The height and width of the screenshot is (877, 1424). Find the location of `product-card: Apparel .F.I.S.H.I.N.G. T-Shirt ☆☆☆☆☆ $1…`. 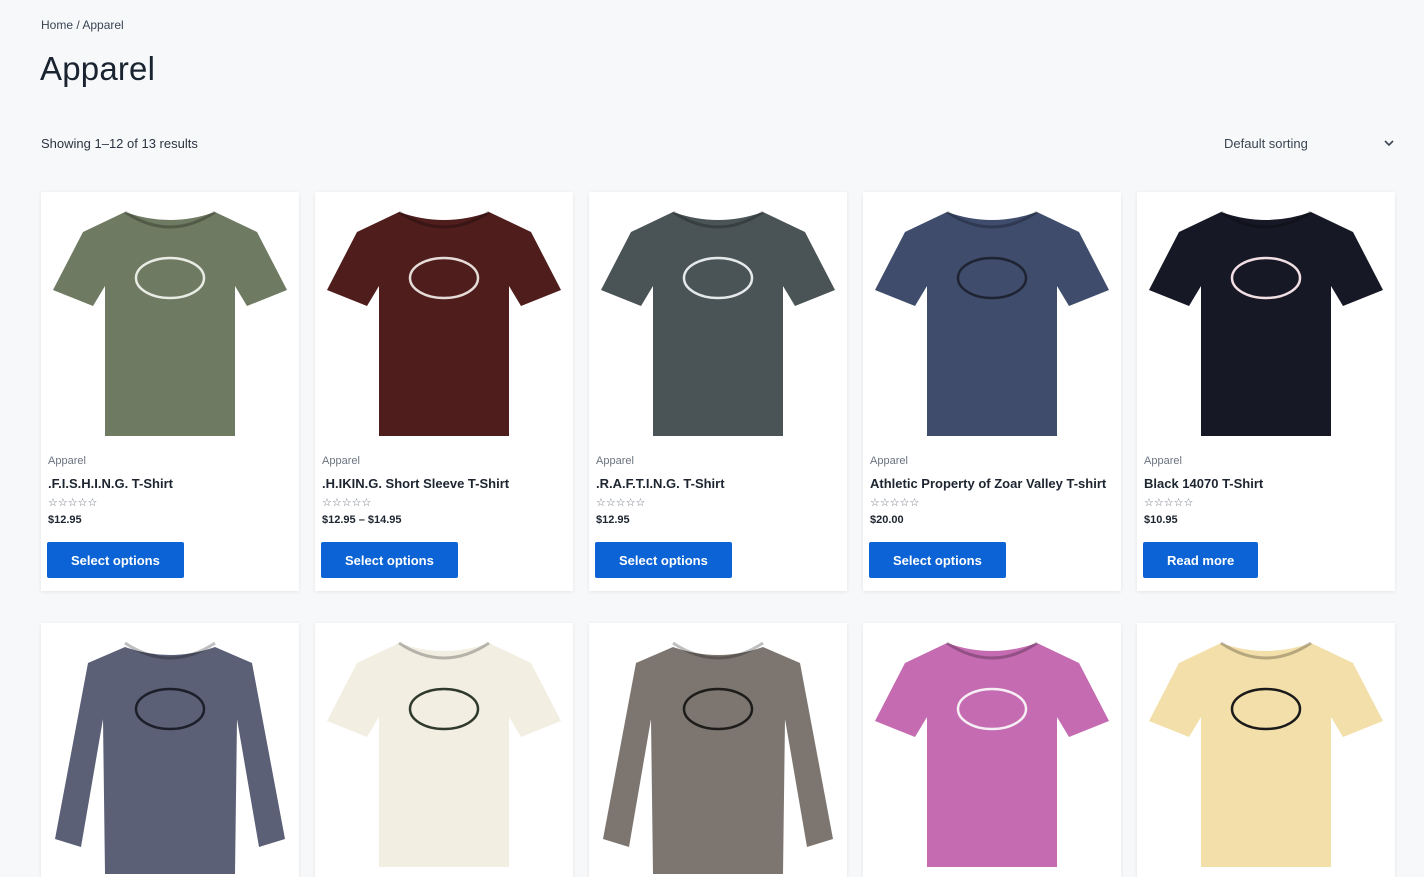

product-card: Apparel .F.I.S.H.I.N.G. T-Shirt ☆☆☆☆☆ $1… is located at coordinates (170, 391).